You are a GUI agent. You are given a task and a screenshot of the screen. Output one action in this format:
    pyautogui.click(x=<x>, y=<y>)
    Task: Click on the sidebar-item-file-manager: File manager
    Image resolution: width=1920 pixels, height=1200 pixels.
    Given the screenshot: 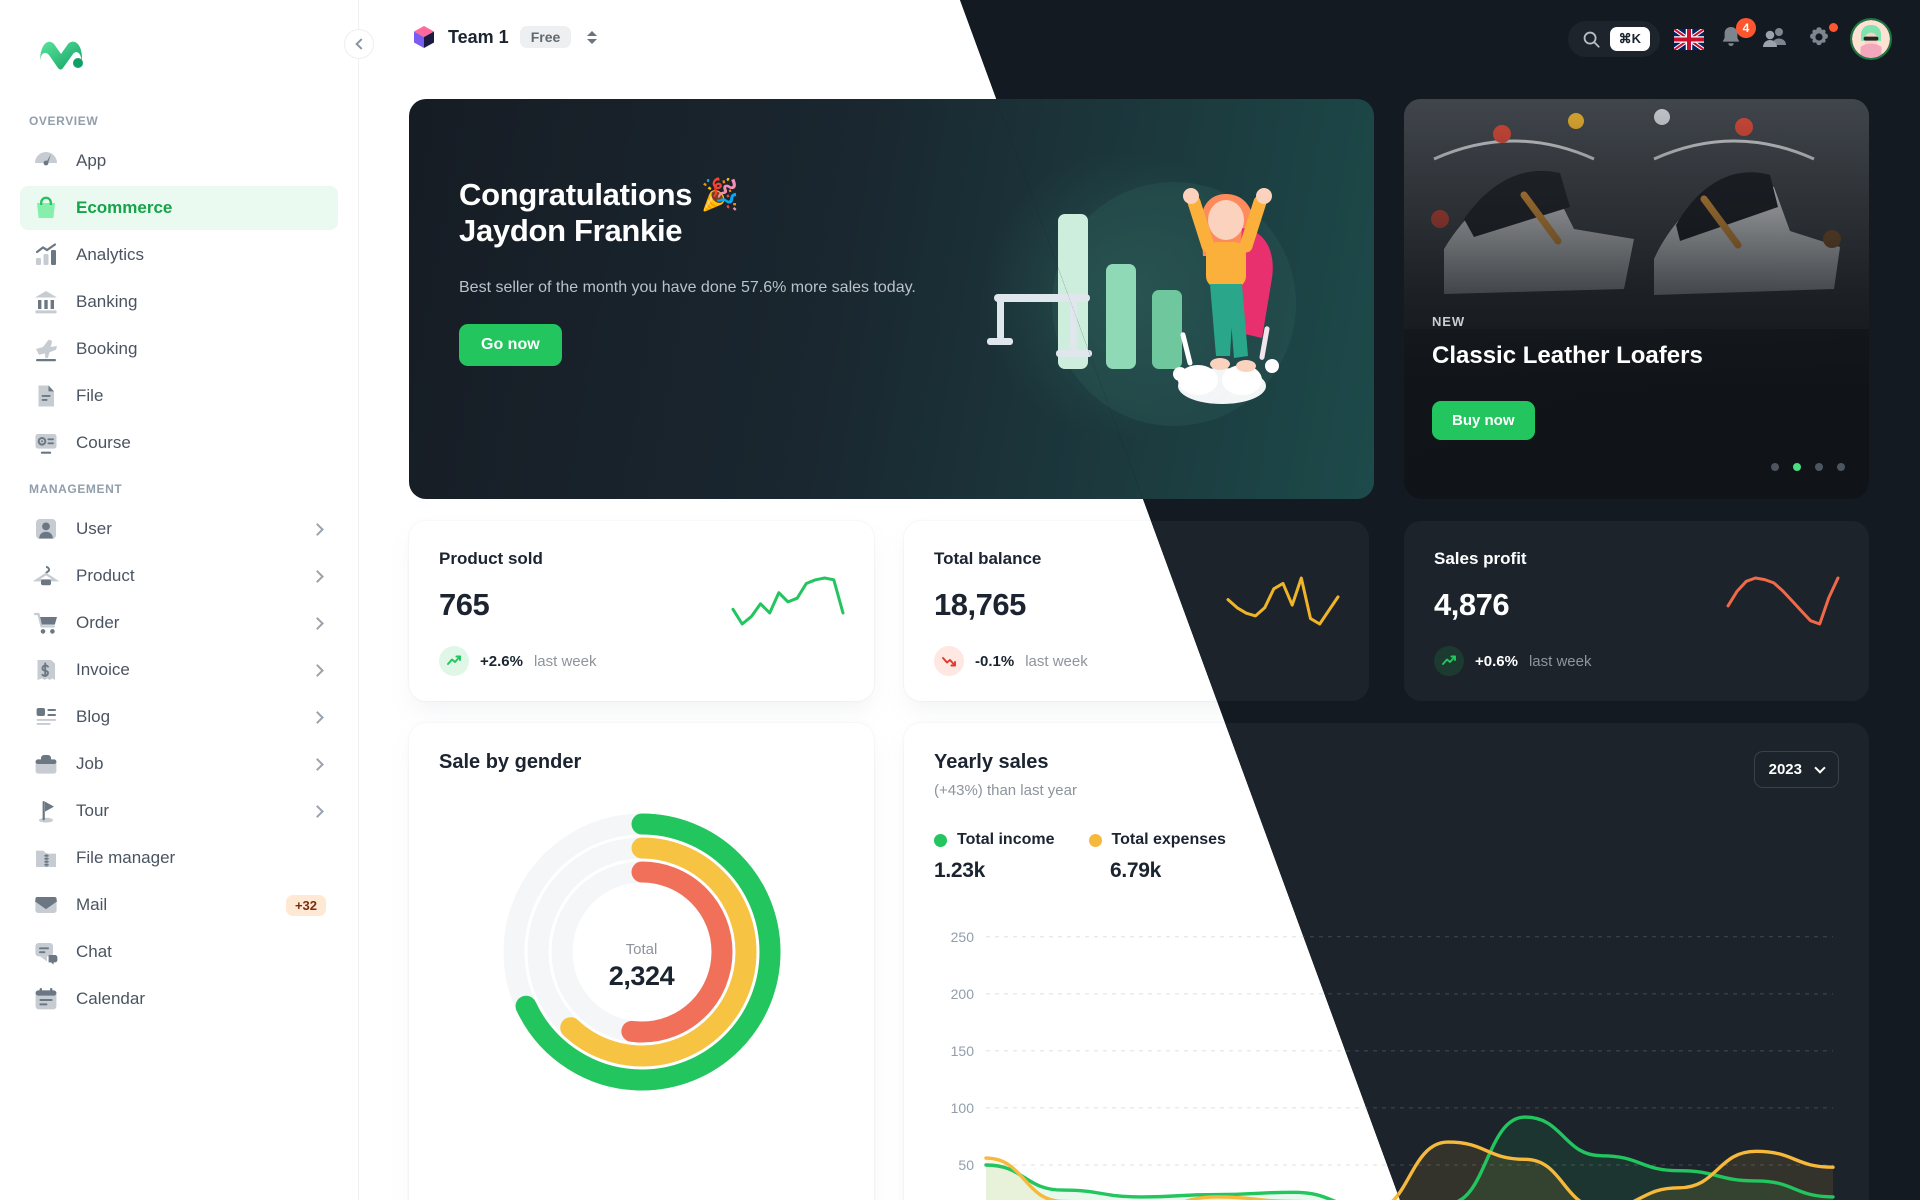 What is the action you would take?
    pyautogui.click(x=179, y=858)
    